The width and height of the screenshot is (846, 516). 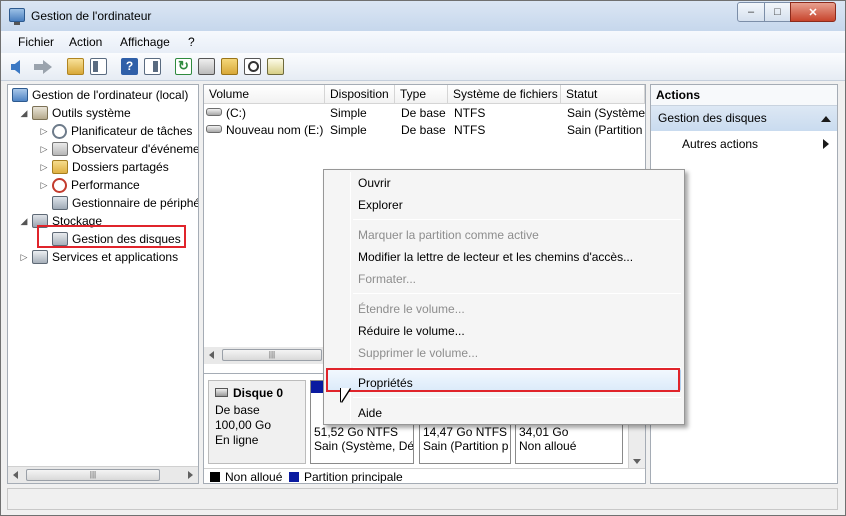 What do you see at coordinates (183, 66) in the screenshot?
I see `refresh-icon` at bounding box center [183, 66].